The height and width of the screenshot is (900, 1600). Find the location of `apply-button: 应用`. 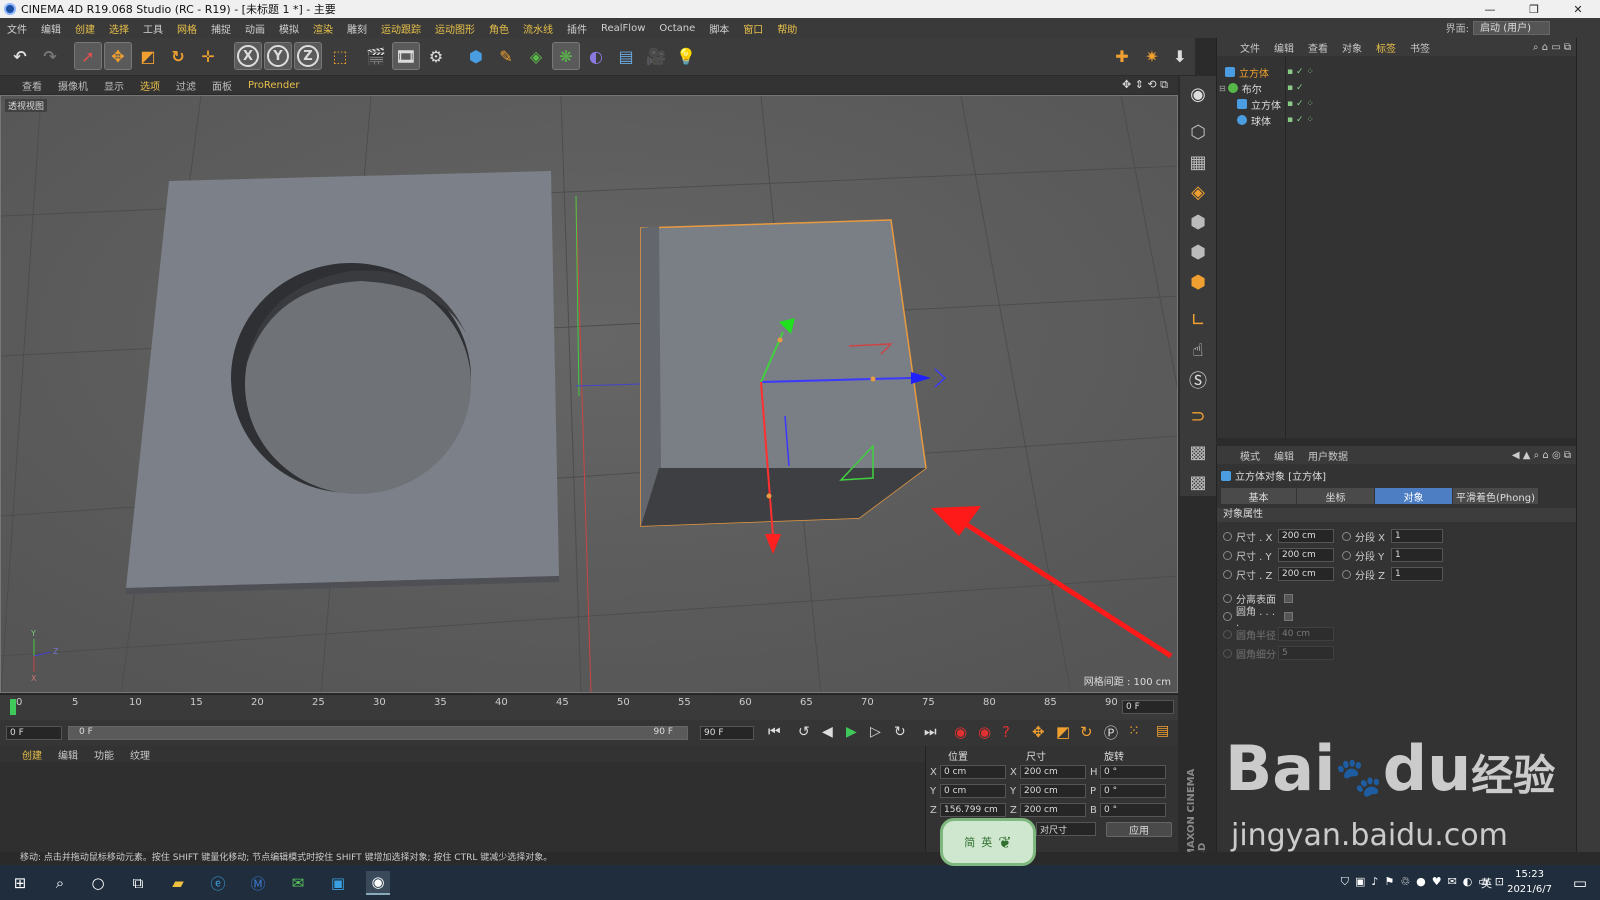

apply-button: 应用 is located at coordinates (1139, 829).